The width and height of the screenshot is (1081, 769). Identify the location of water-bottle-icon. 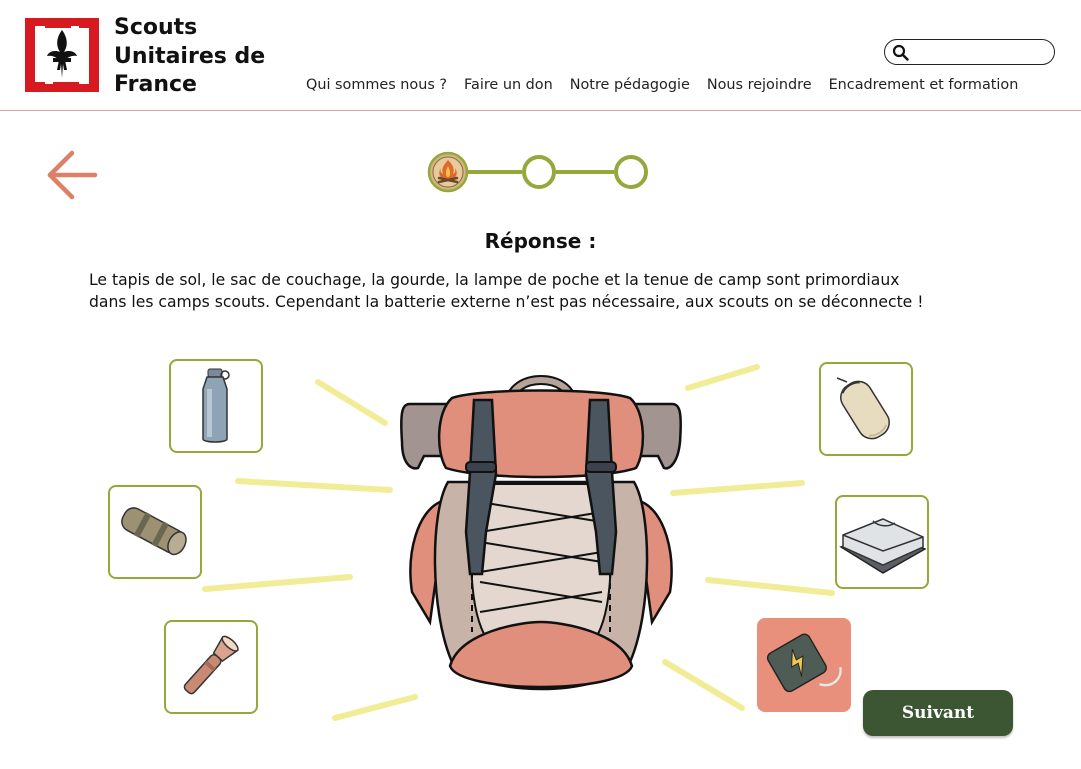
(216, 405).